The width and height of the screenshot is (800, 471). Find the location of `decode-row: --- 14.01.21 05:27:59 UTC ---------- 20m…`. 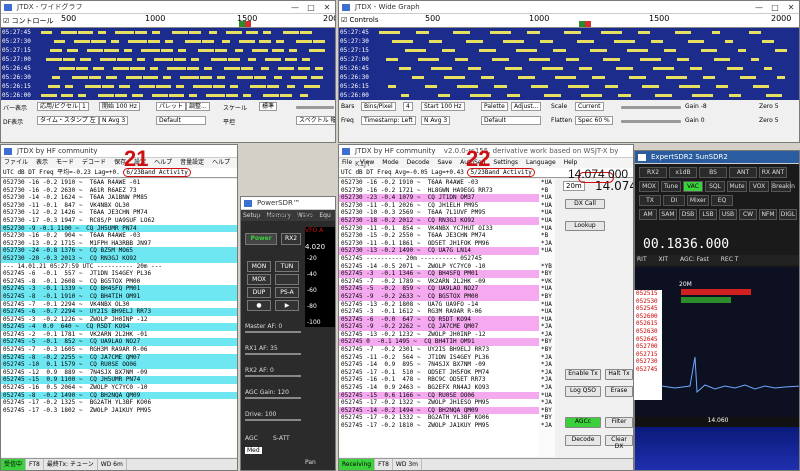

decode-row: --- 14.01.21 05:27:59 UTC ---------- 20m… is located at coordinates (119, 266).